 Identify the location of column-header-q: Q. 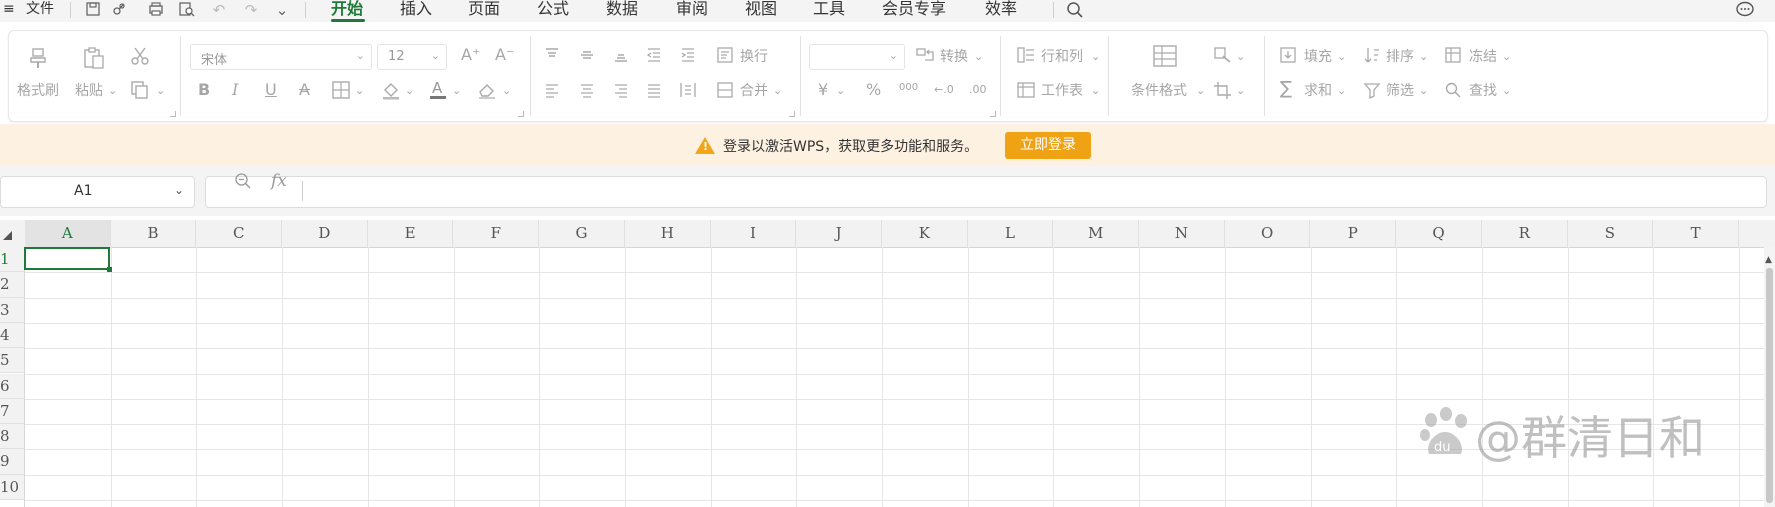
(1439, 233).